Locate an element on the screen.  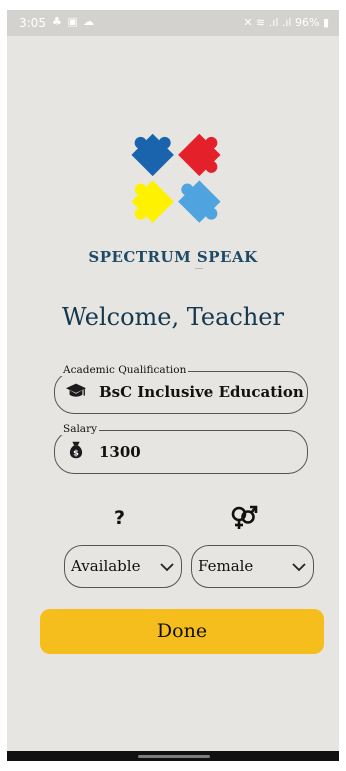
gender-icon is located at coordinates (244, 517).